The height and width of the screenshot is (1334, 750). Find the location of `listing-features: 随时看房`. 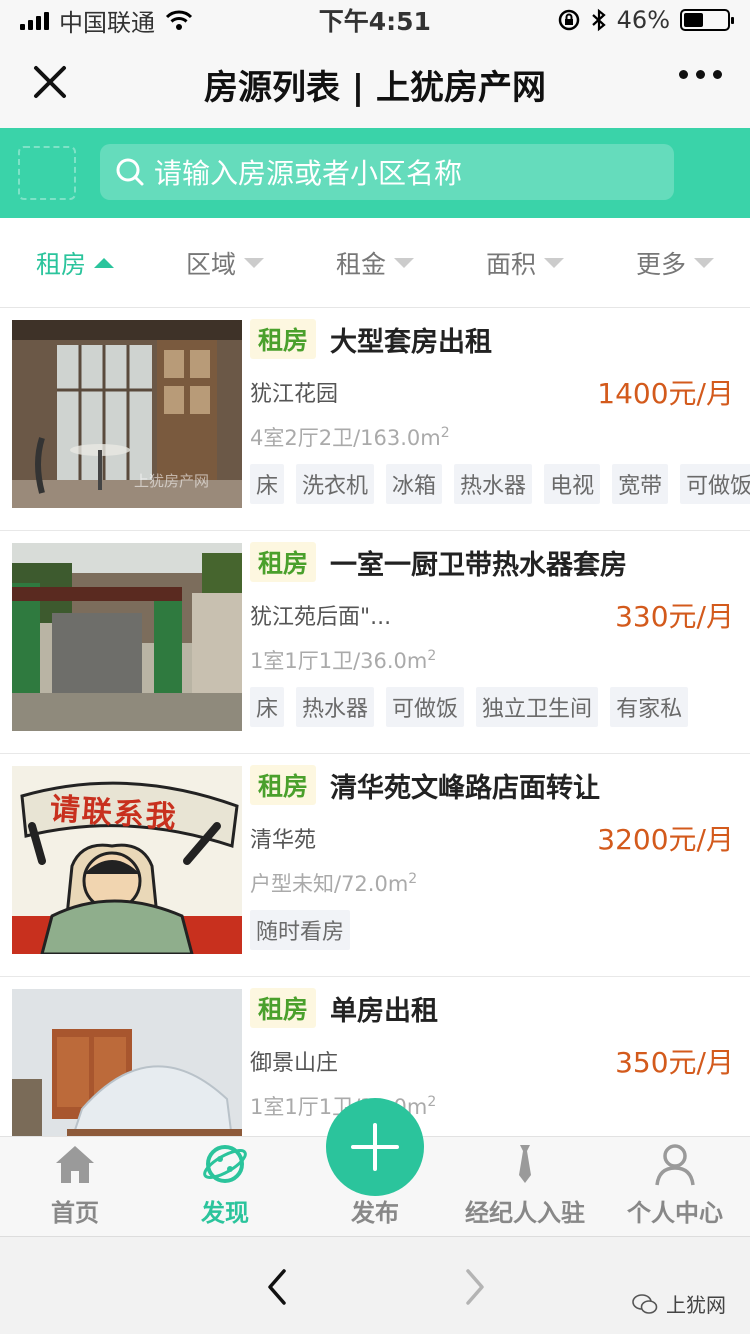

listing-features: 随时看房 is located at coordinates (300, 930).